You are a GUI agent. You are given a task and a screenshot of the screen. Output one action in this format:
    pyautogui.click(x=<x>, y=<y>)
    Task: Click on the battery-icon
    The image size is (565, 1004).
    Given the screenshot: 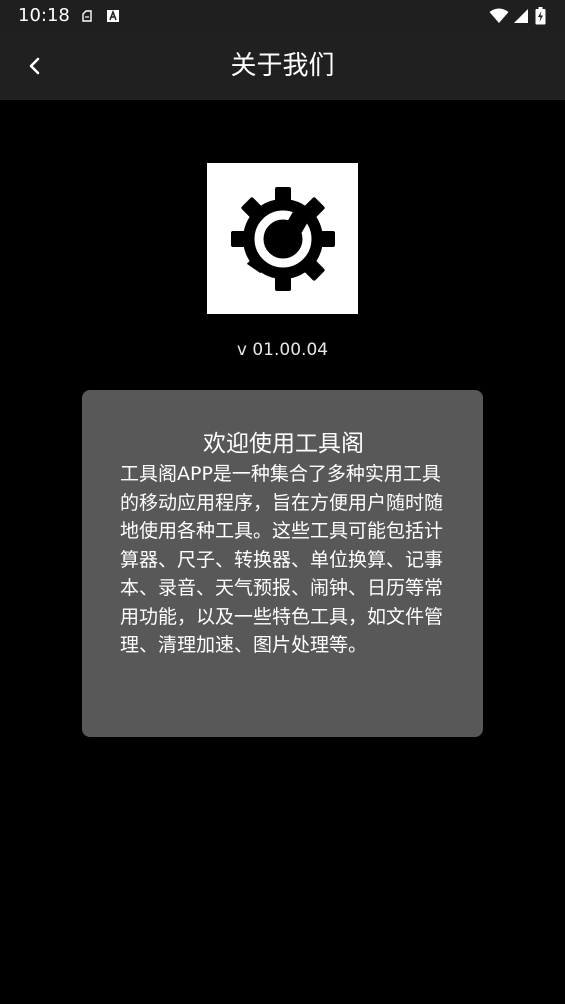 What is the action you would take?
    pyautogui.click(x=540, y=16)
    